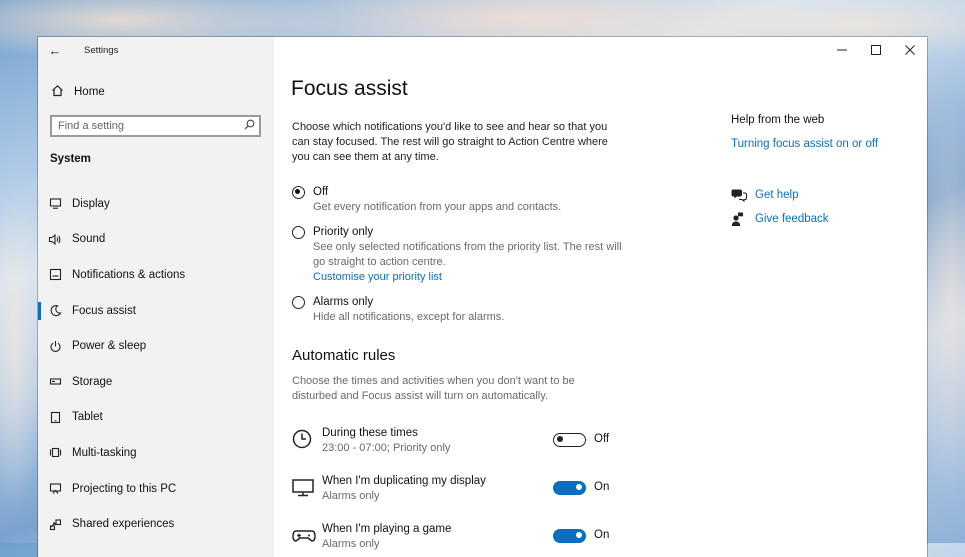 This screenshot has width=965, height=557. Describe the element at coordinates (602, 439) in the screenshot. I see `toggle-state-label: Off` at that location.